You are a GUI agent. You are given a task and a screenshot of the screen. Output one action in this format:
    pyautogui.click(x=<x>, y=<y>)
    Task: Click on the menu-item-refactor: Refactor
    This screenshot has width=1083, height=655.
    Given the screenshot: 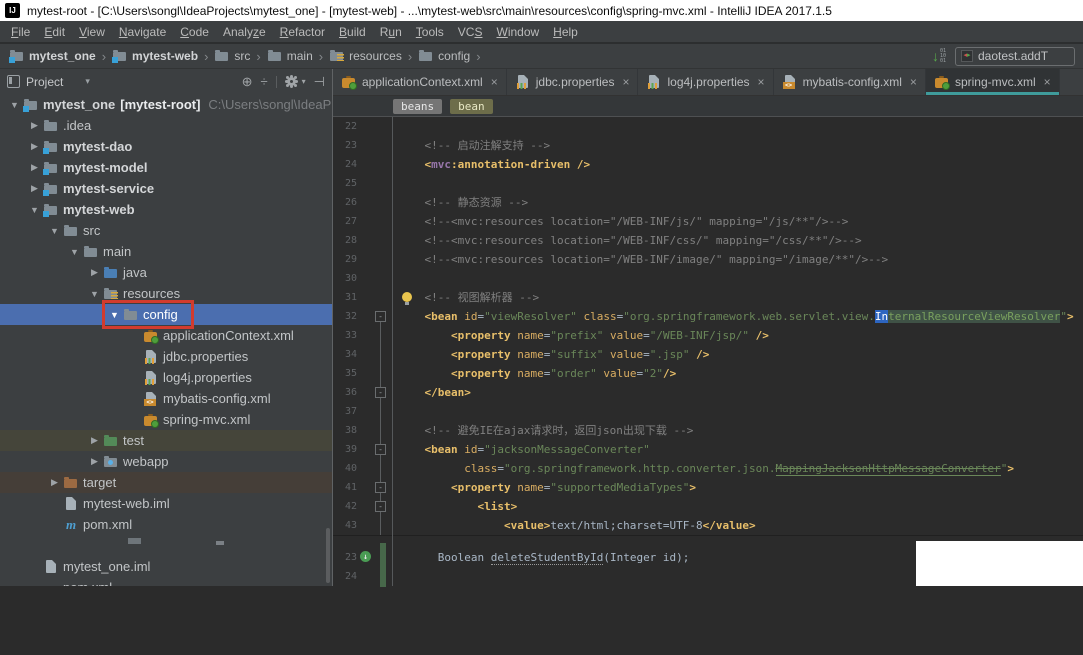 What is the action you would take?
    pyautogui.click(x=302, y=32)
    